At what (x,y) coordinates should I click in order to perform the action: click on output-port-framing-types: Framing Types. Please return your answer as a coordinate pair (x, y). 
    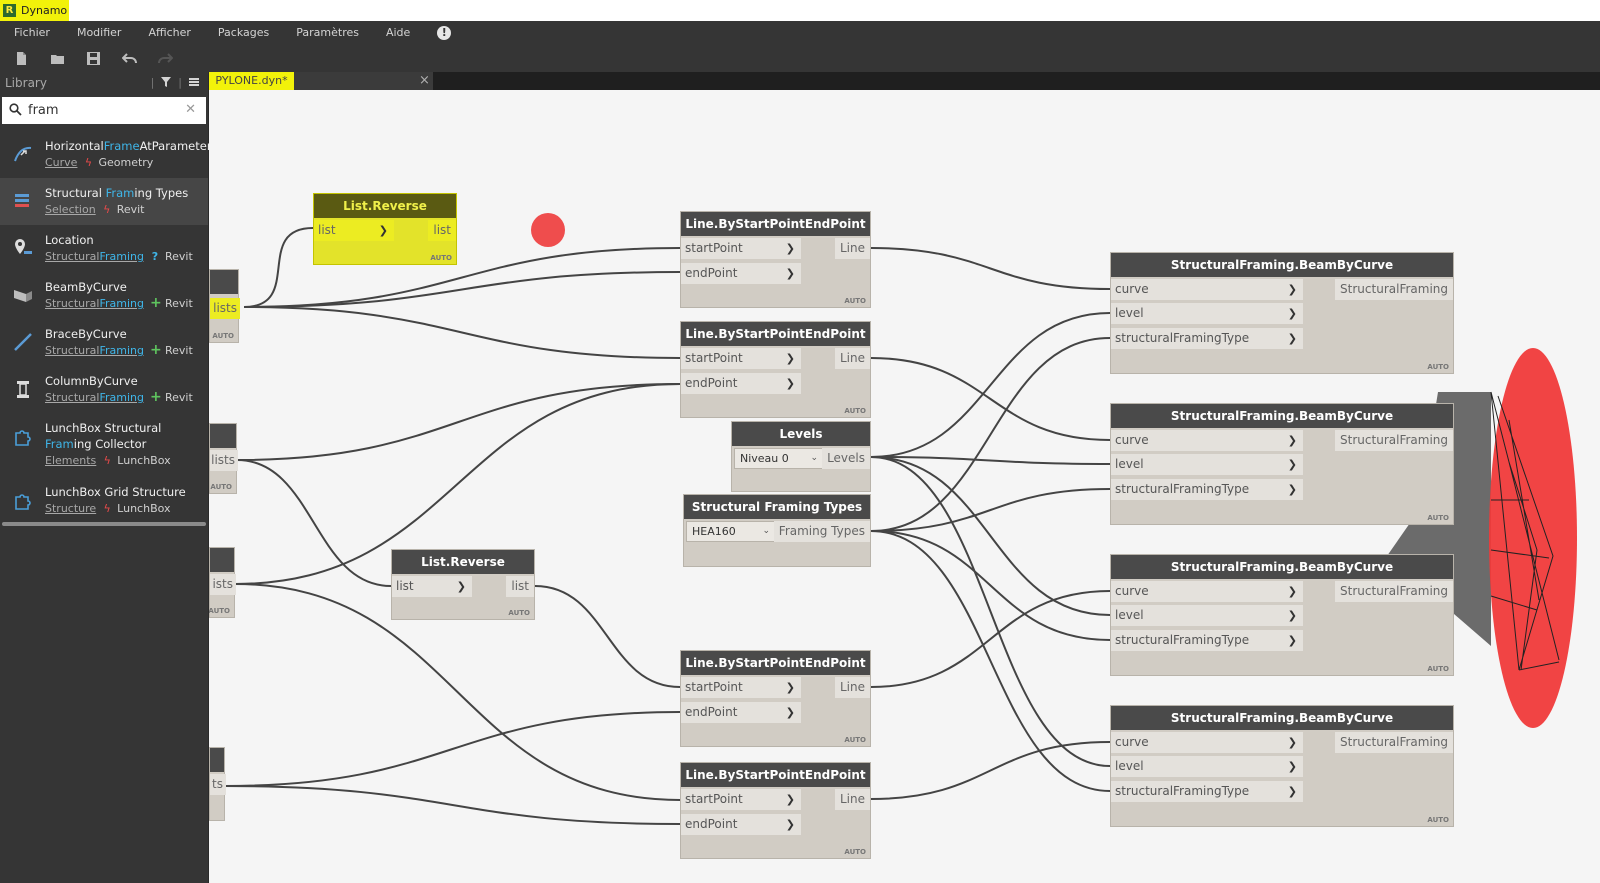
    Looking at the image, I should click on (821, 531).